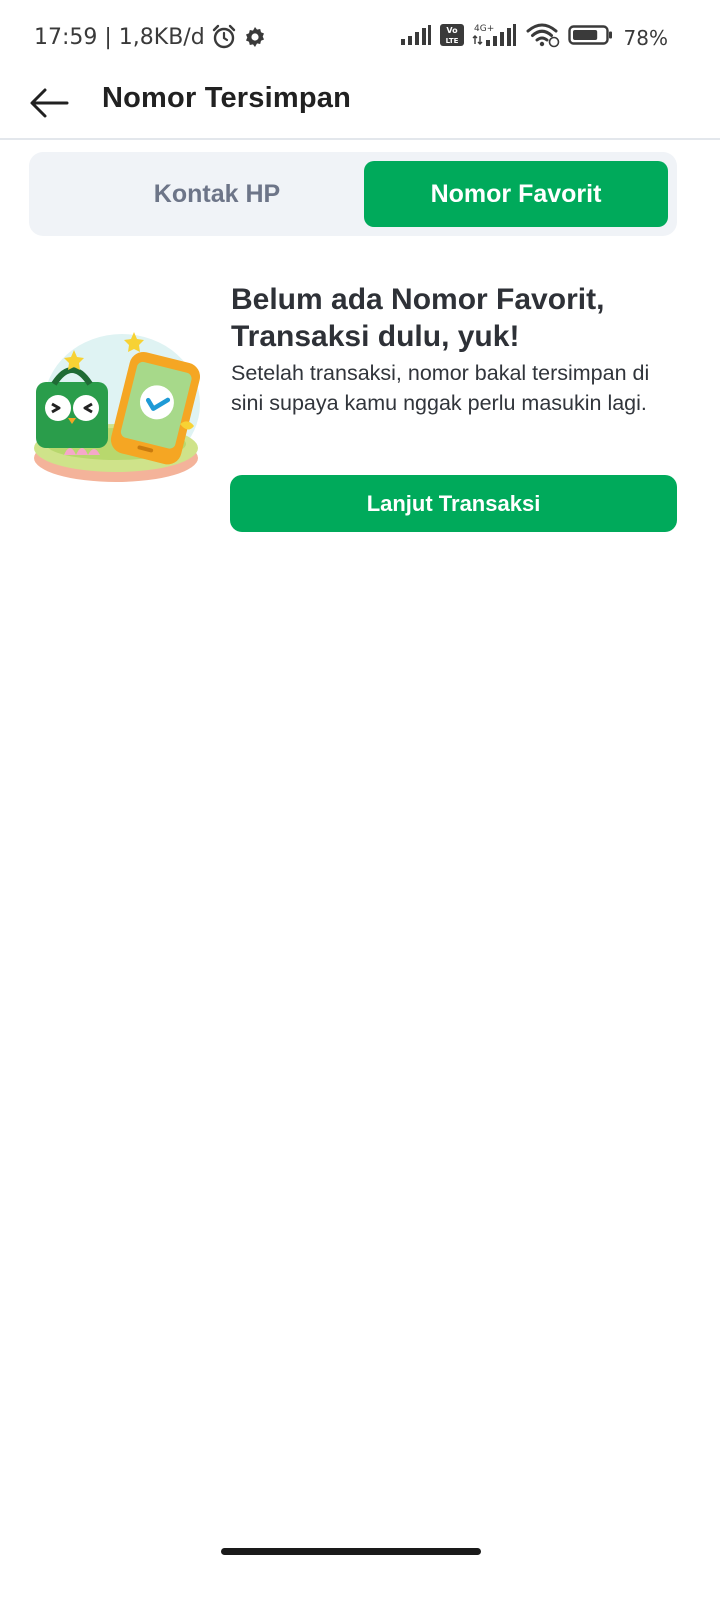  Describe the element at coordinates (452, 30) in the screenshot. I see `svg-text: Vo` at that location.